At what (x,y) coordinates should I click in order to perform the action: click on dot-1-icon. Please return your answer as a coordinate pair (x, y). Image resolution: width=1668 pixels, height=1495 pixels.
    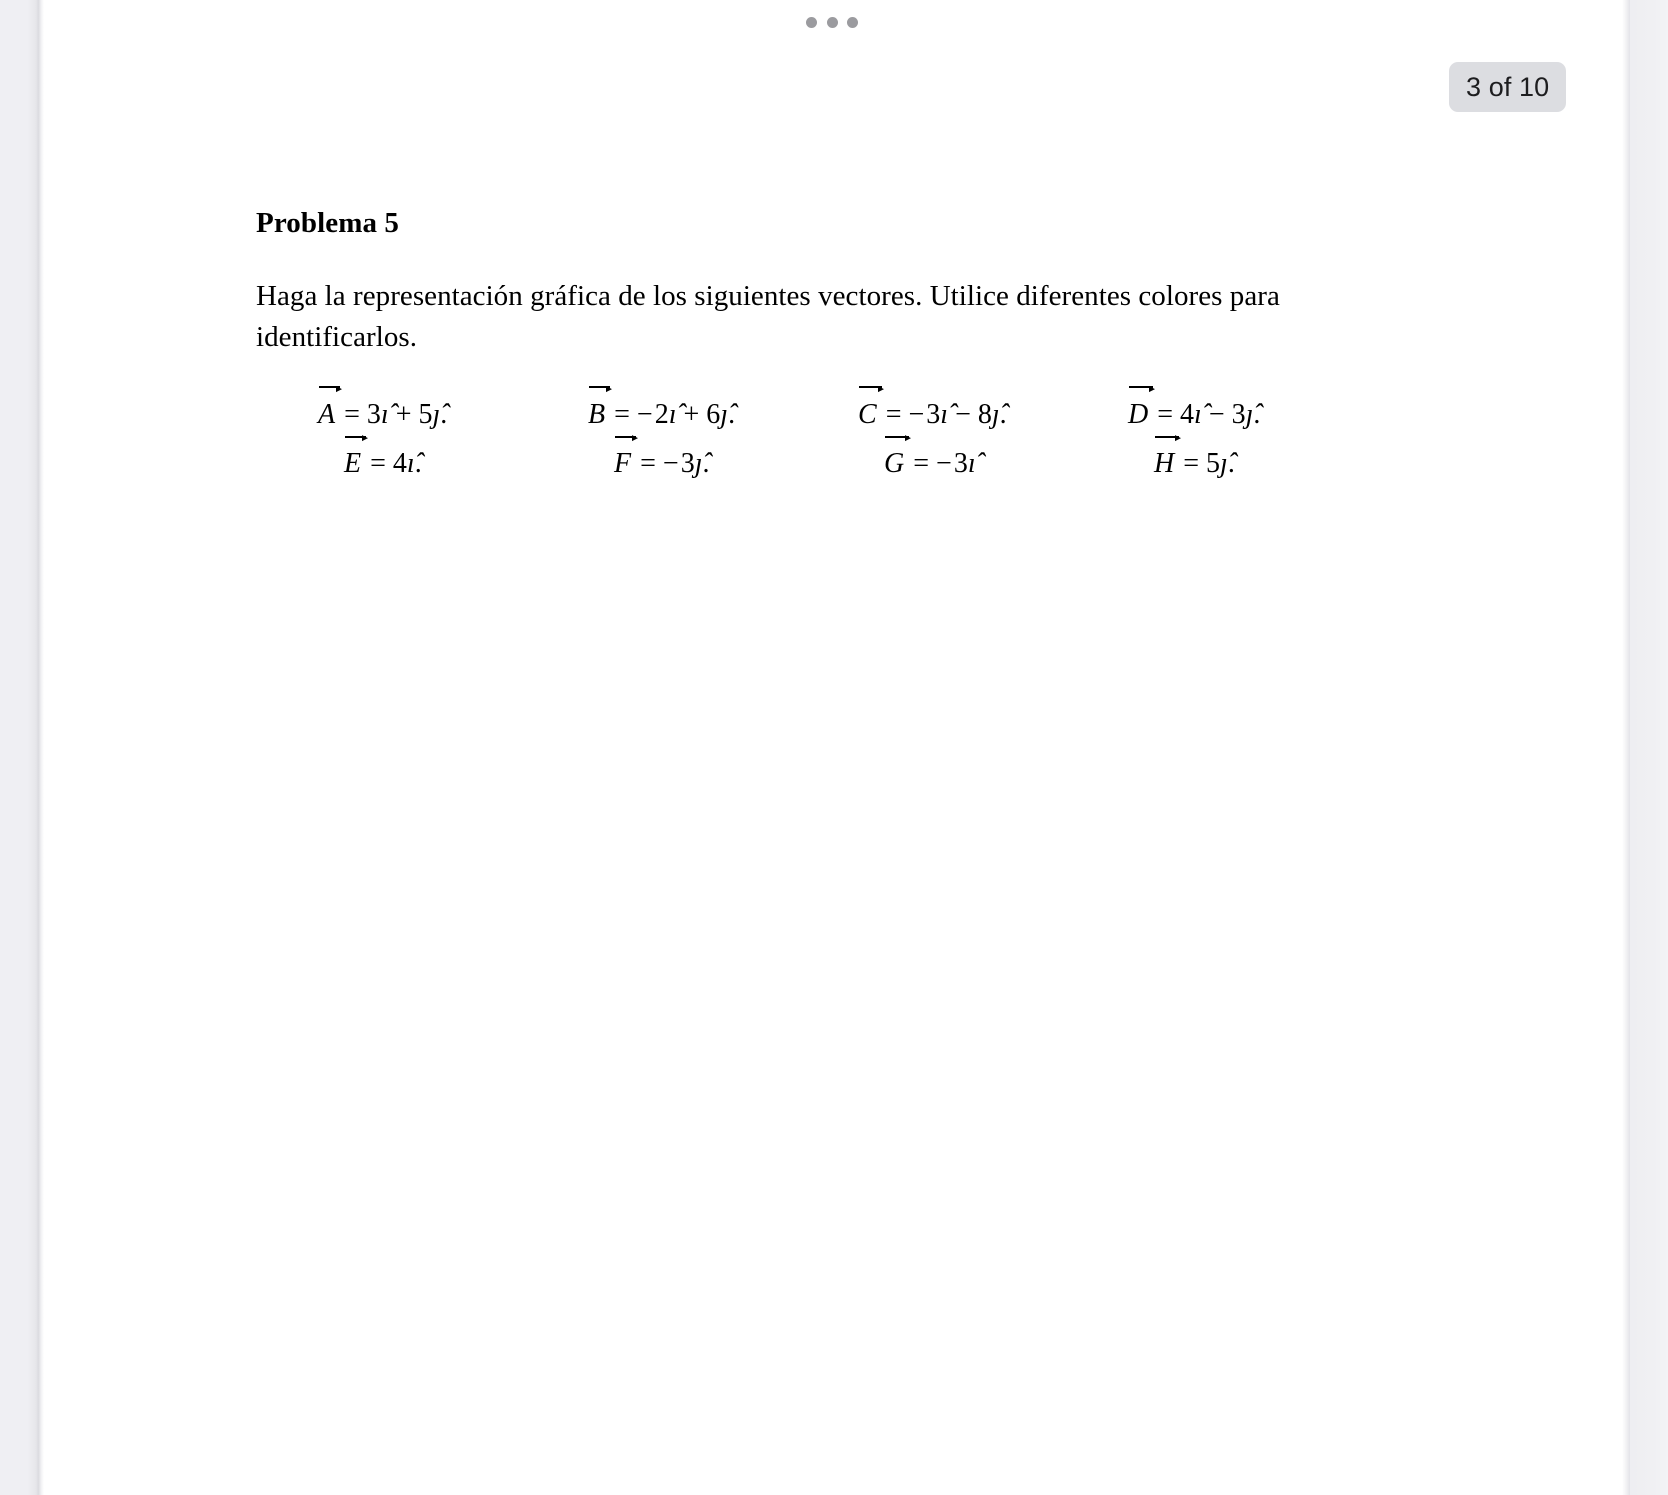
    Looking at the image, I should click on (811, 22).